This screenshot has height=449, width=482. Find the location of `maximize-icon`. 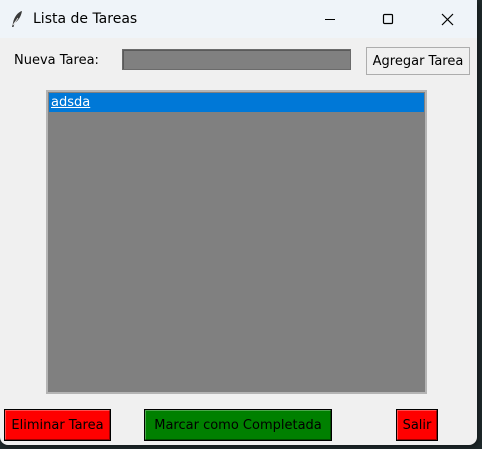

maximize-icon is located at coordinates (388, 19).